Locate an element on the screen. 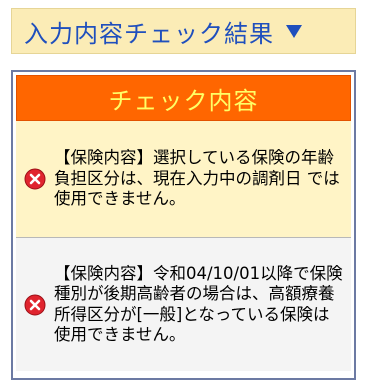  check-result-title: 入力内容チェック結果 is located at coordinates (149, 33).